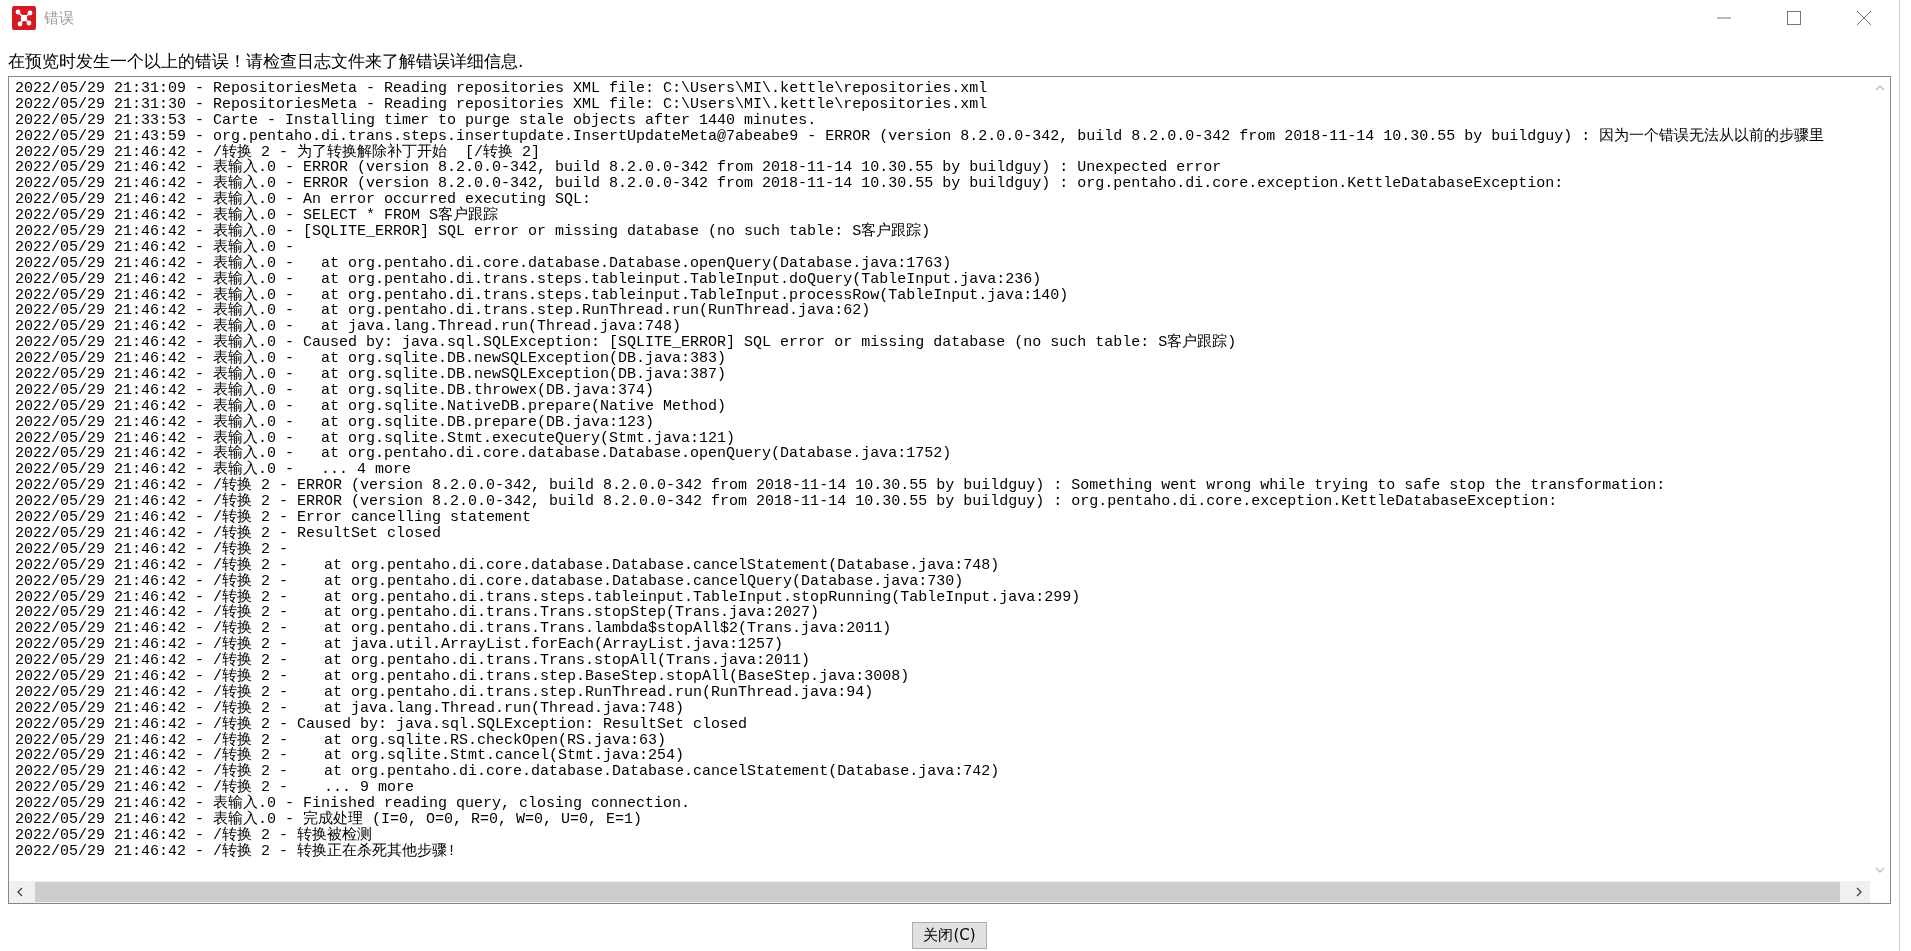 The height and width of the screenshot is (951, 1911). Describe the element at coordinates (266, 61) in the screenshot. I see `error-message: 在预览时发生一个以上的错误！请检查日志文件来了解错误详细信息.` at that location.